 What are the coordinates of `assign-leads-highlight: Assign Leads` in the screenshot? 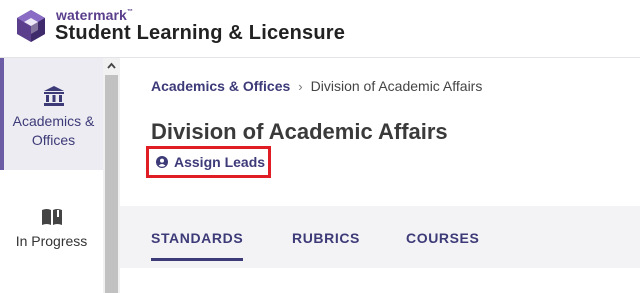 It's located at (208, 162).